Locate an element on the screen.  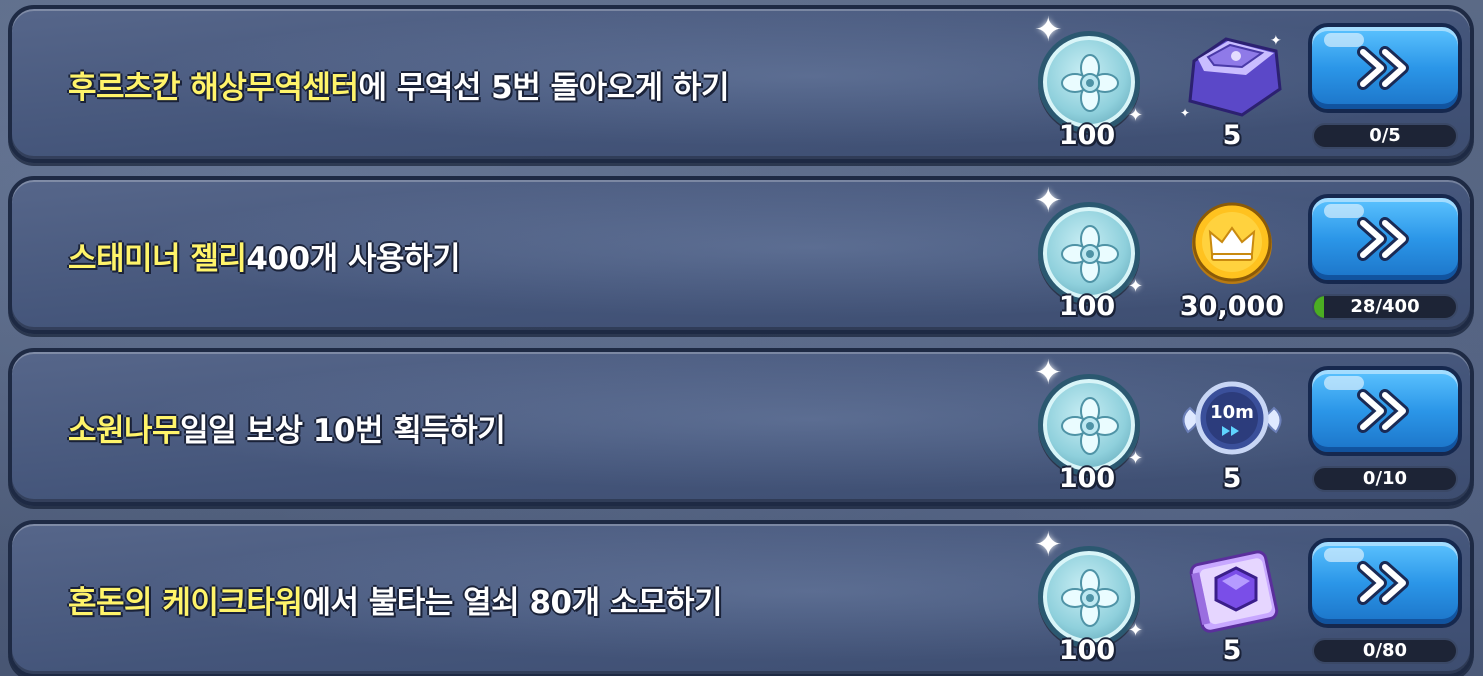
mission-title-highlight: 혼돈의 케이크타워 is located at coordinates (185, 602).